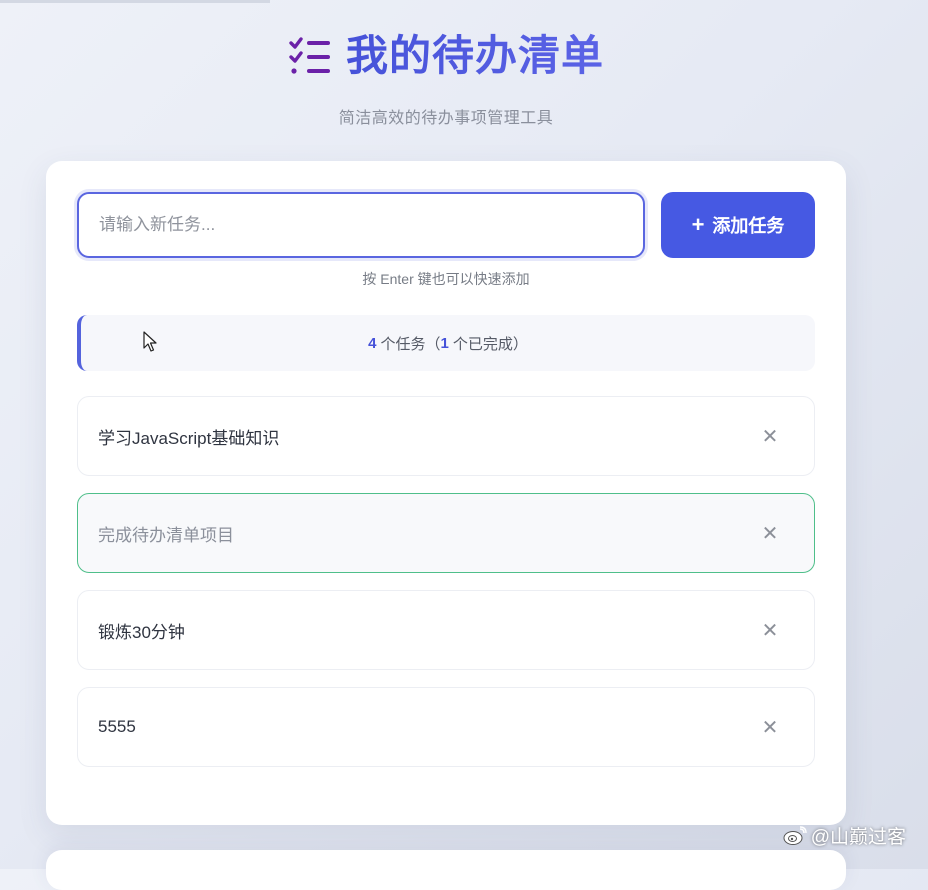 The image size is (928, 890). I want to click on checklist-icon, so click(309, 55).